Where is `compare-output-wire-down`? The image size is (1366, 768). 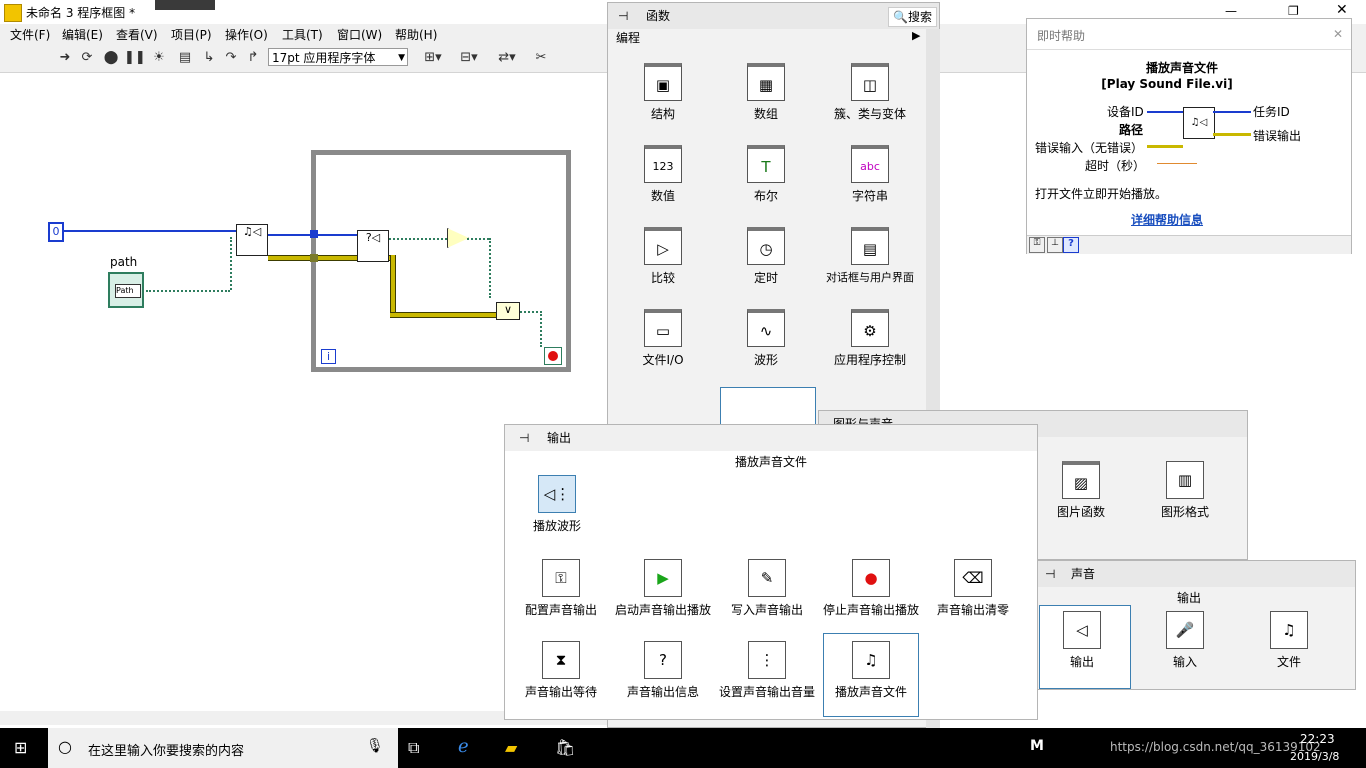
compare-output-wire-down is located at coordinates (490, 268).